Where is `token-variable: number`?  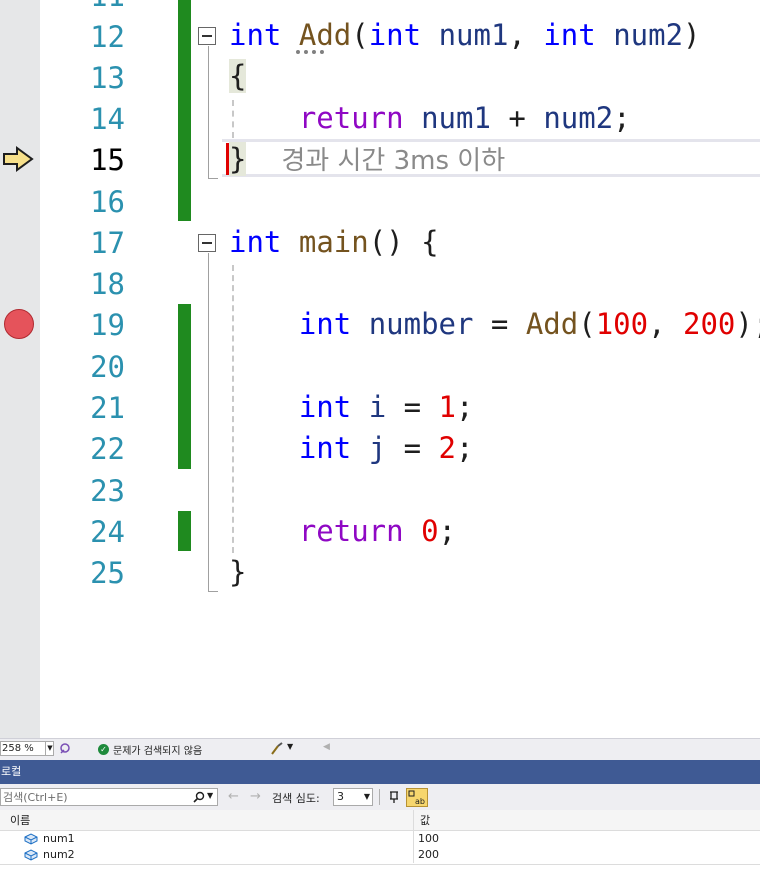 token-variable: number is located at coordinates (412, 324).